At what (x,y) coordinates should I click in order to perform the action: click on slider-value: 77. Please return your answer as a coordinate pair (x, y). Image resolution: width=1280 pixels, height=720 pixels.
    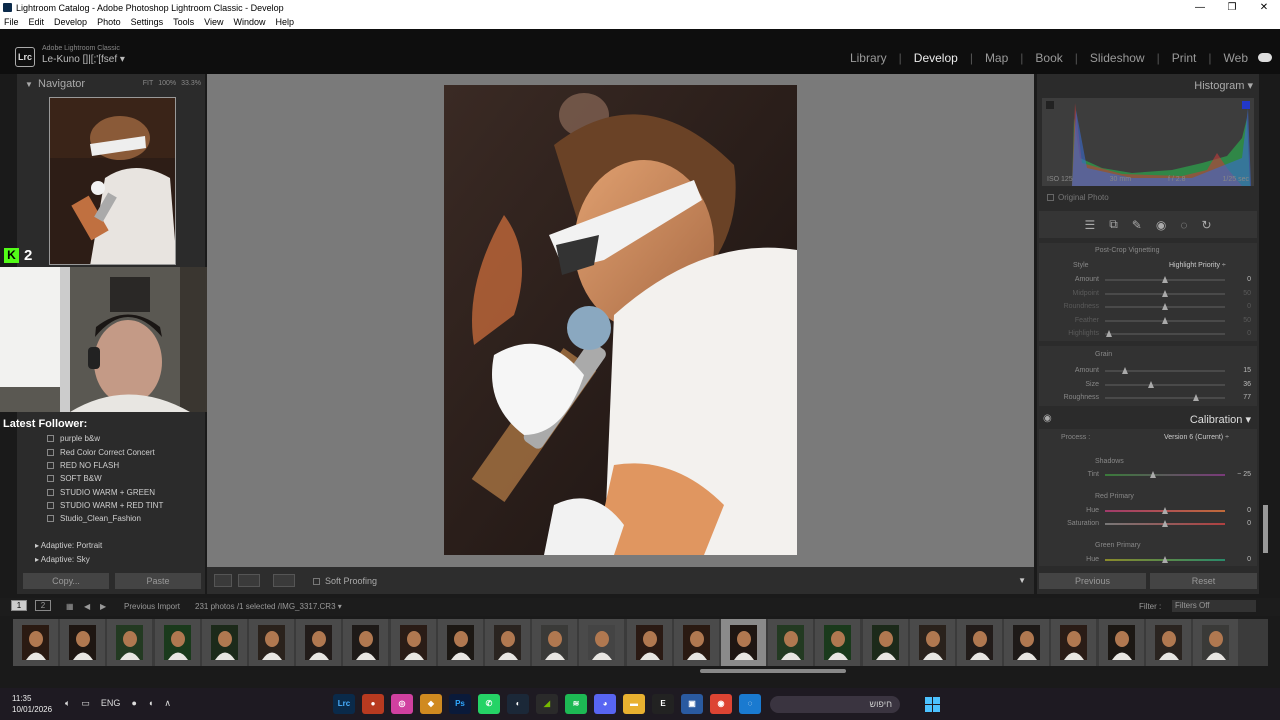
    Looking at the image, I should click on (1247, 397).